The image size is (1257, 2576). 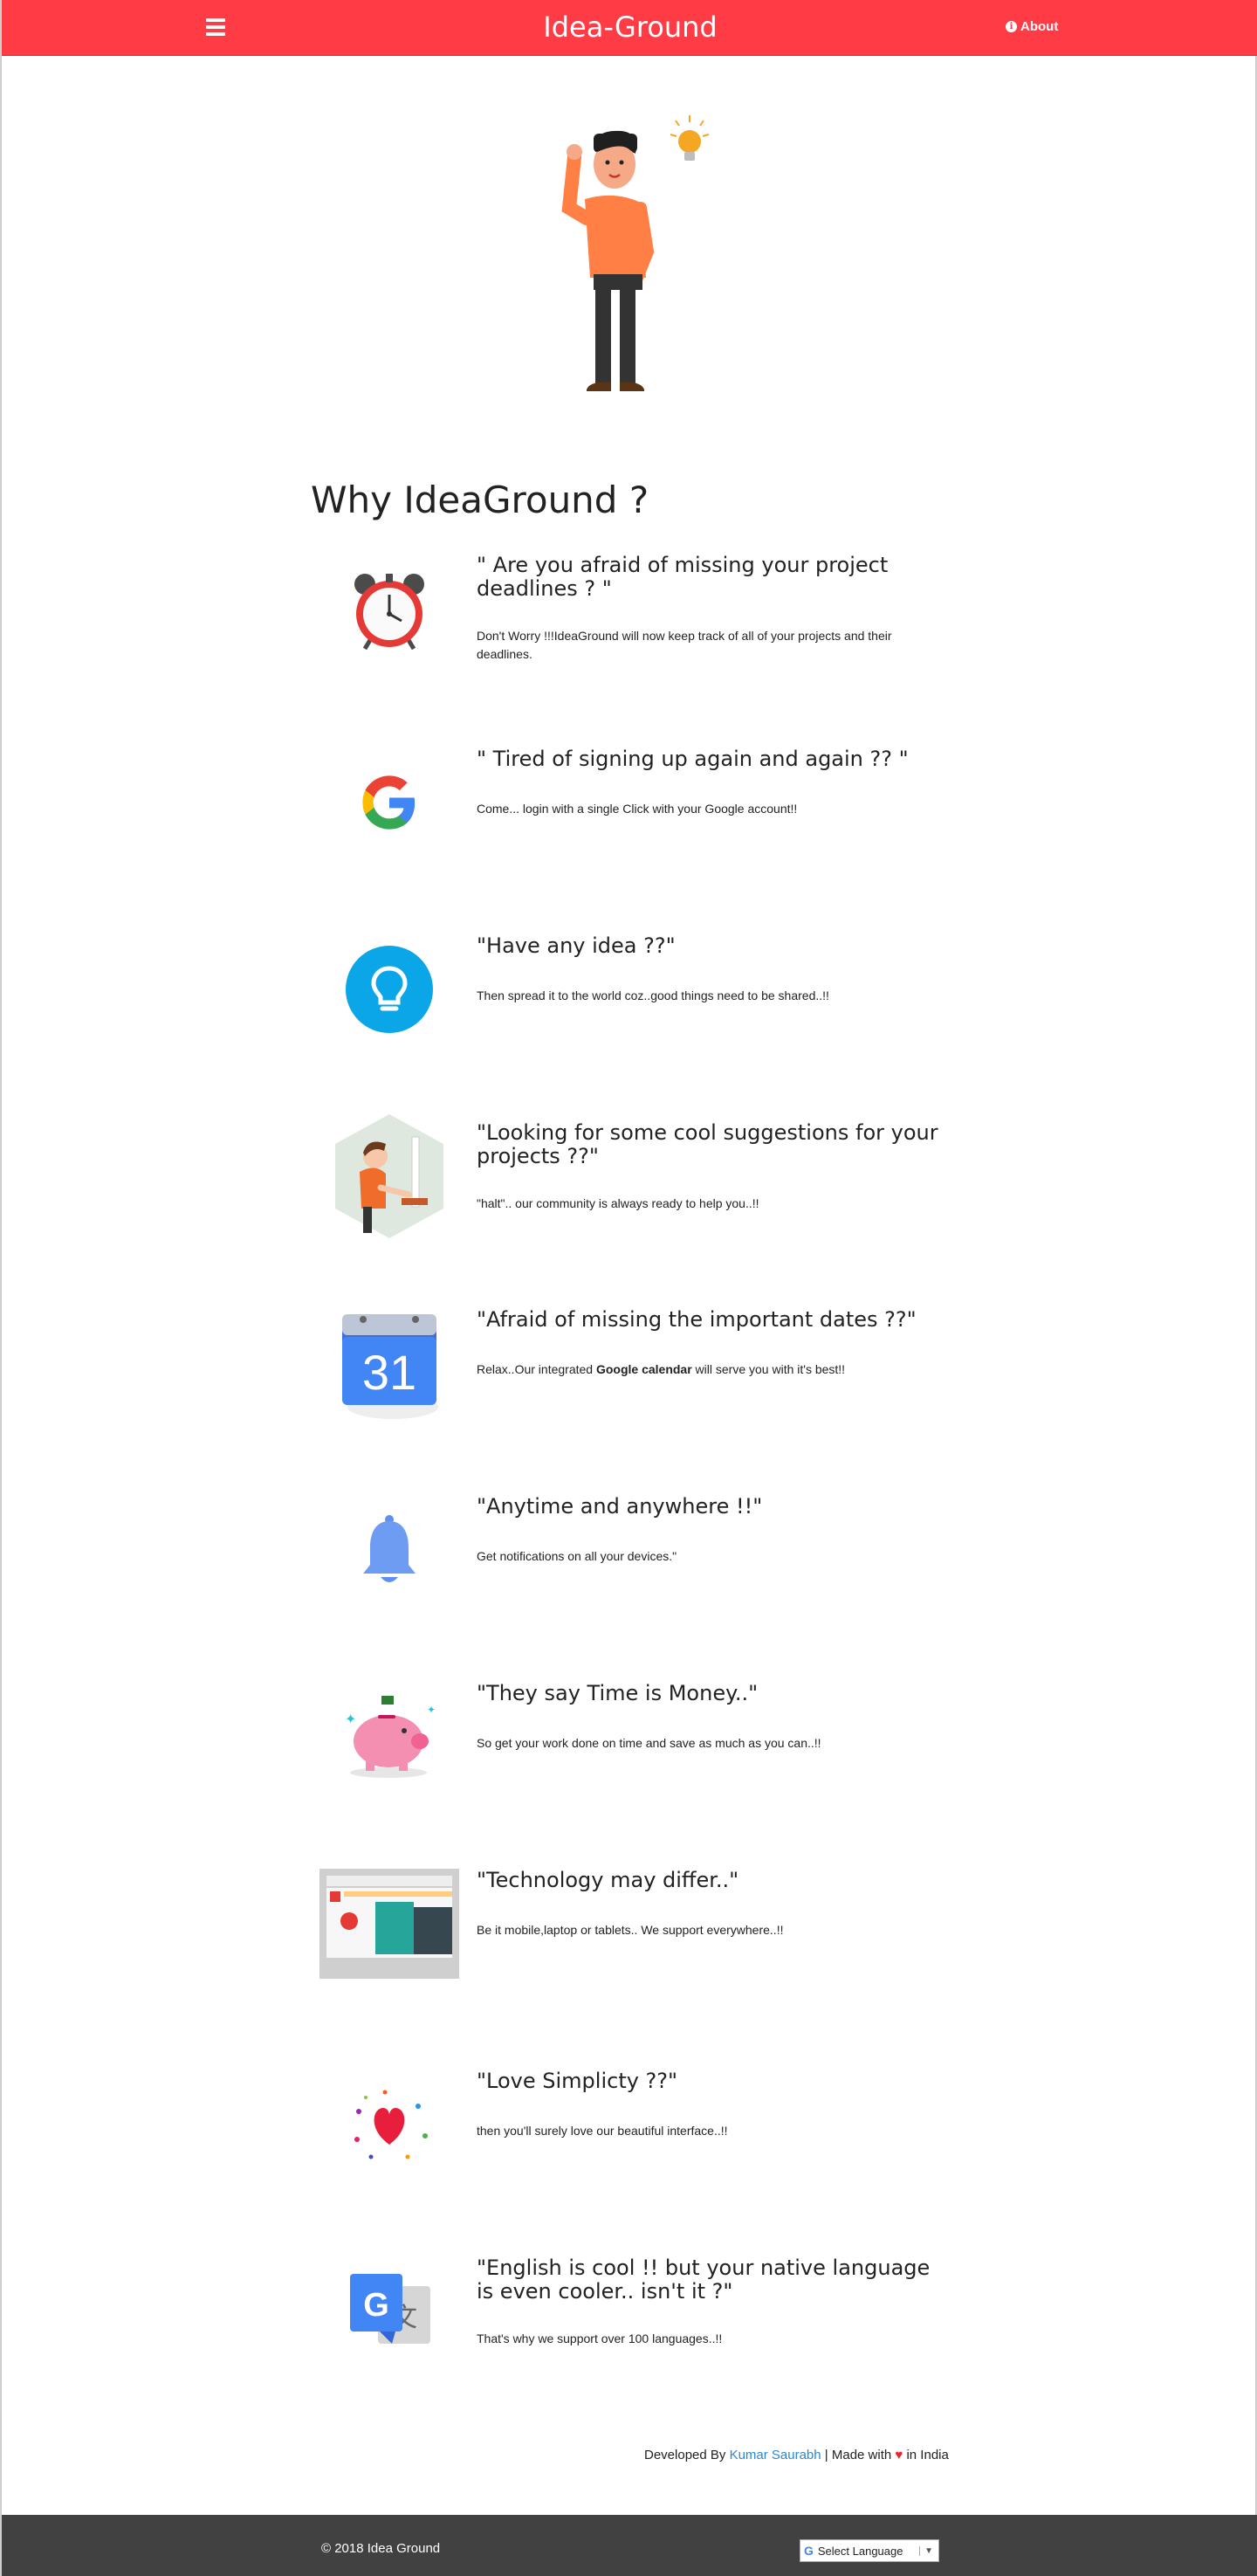 I want to click on author-link: Kumar Saurabh, so click(x=776, y=2455).